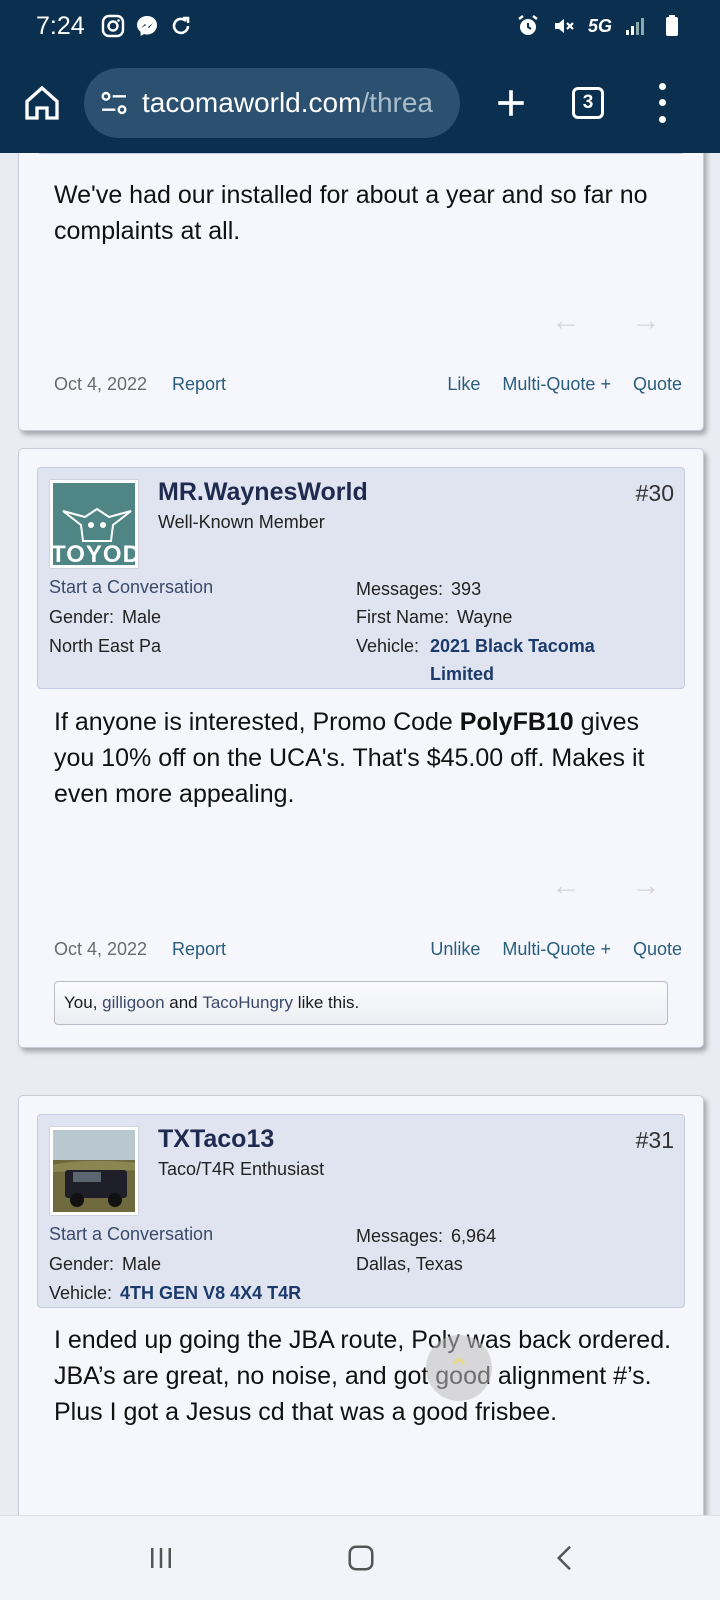 This screenshot has height=1600, width=720. I want to click on likes-and: and, so click(183, 1002).